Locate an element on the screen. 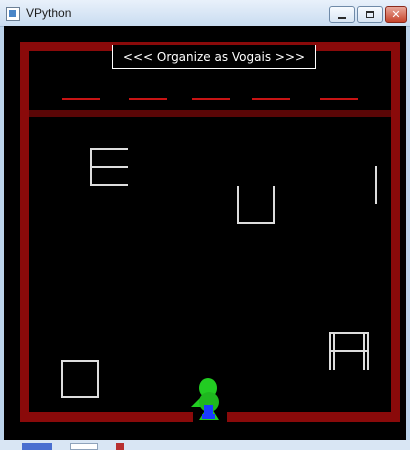 This screenshot has height=450, width=410. letter-e is located at coordinates (109, 167).